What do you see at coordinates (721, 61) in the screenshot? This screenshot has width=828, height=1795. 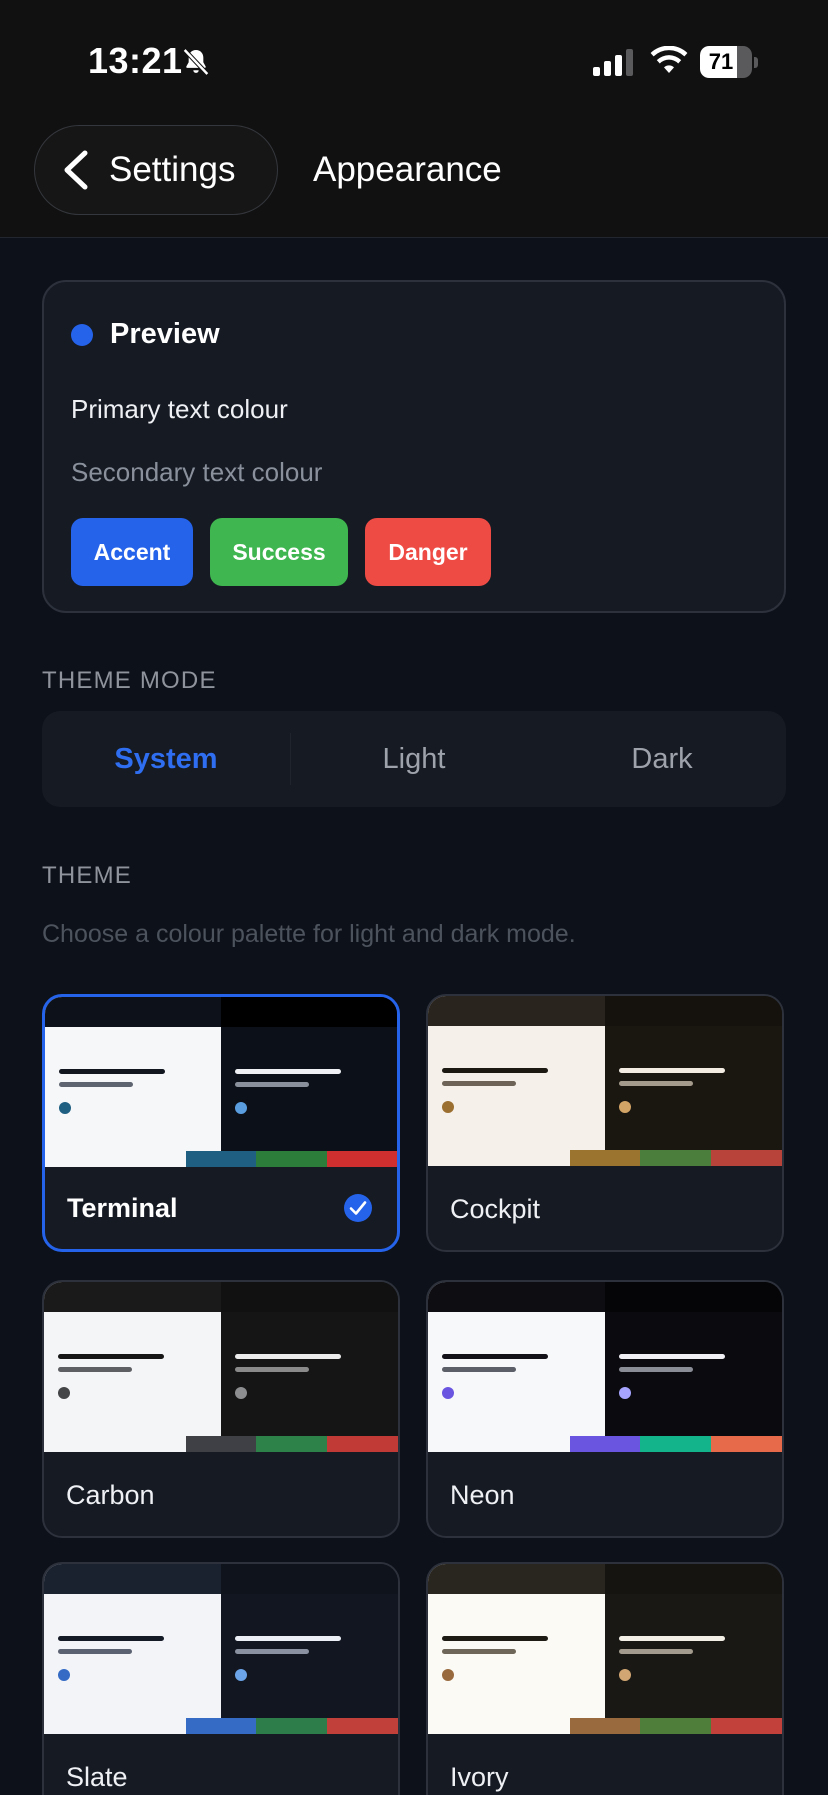 I see `battery-percent: 71` at bounding box center [721, 61].